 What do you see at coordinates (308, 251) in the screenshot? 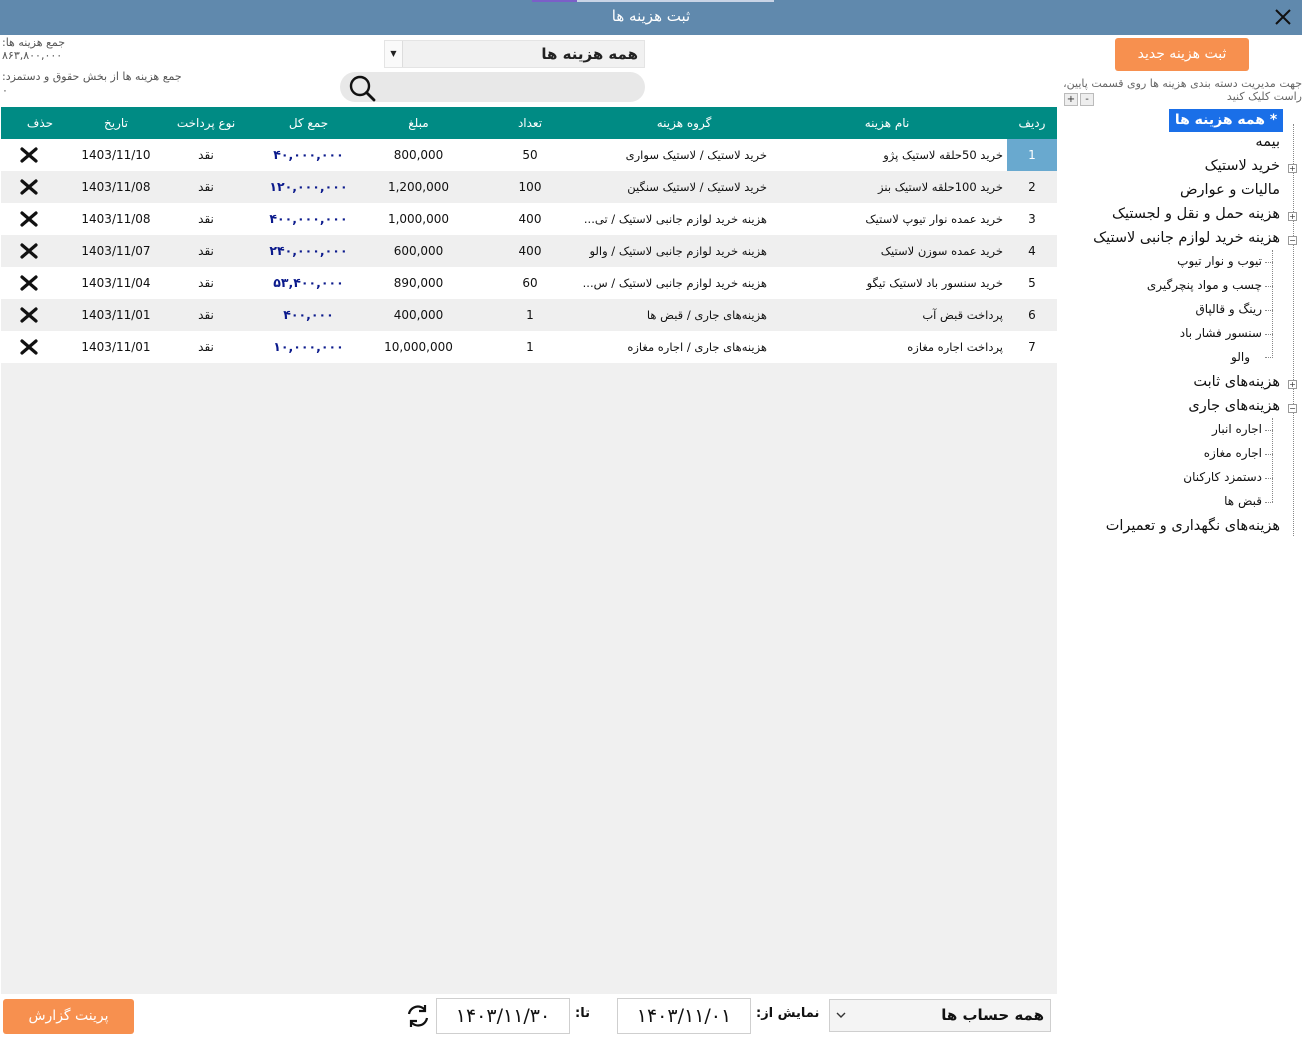
I see `cell-total: ۲۴۰,۰۰۰,۰۰۰` at bounding box center [308, 251].